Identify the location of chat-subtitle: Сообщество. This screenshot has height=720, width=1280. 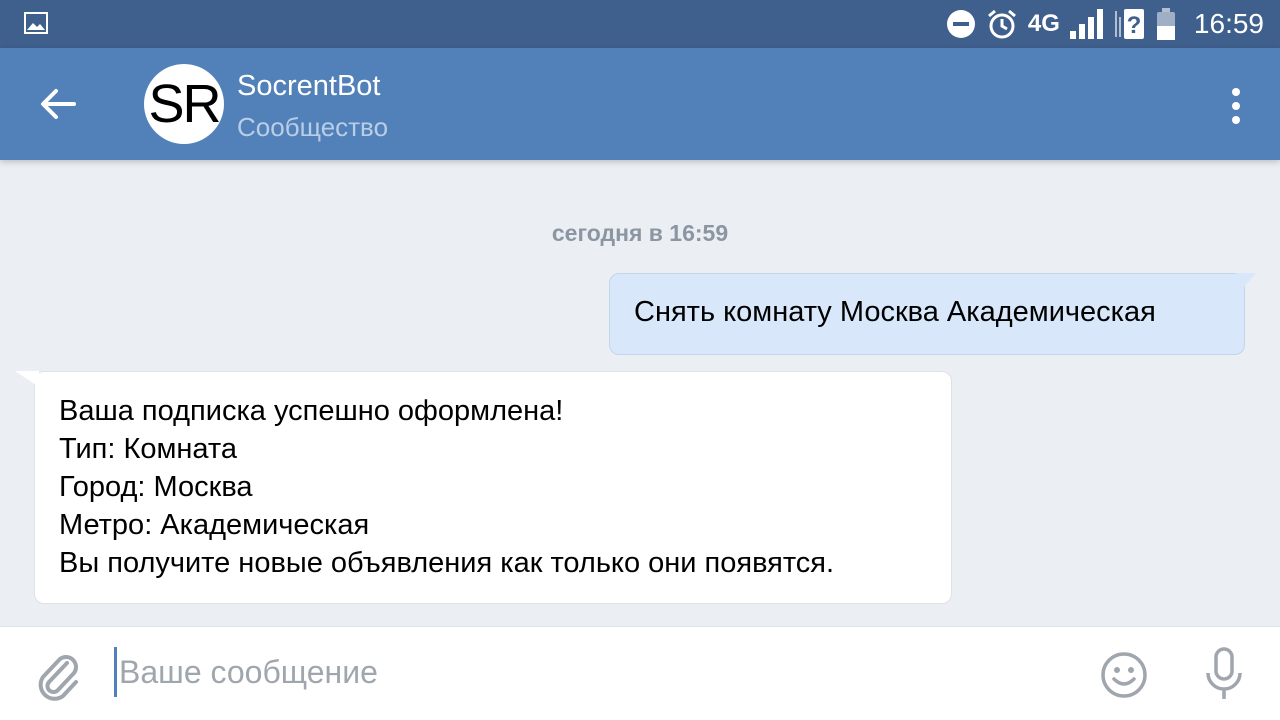
(313, 127).